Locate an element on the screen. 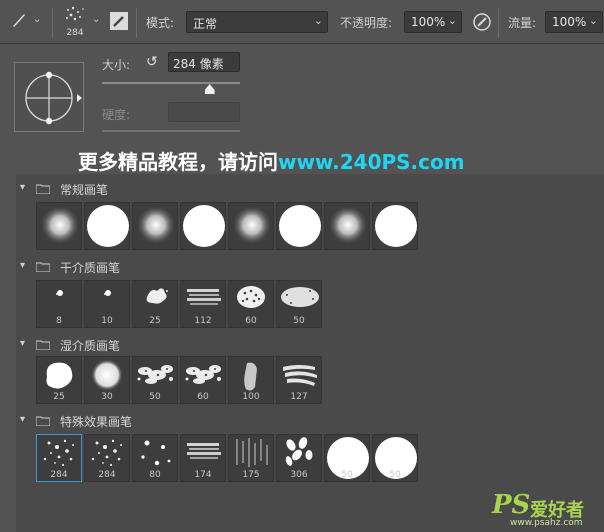  logo-mark: PS is located at coordinates (511, 505).